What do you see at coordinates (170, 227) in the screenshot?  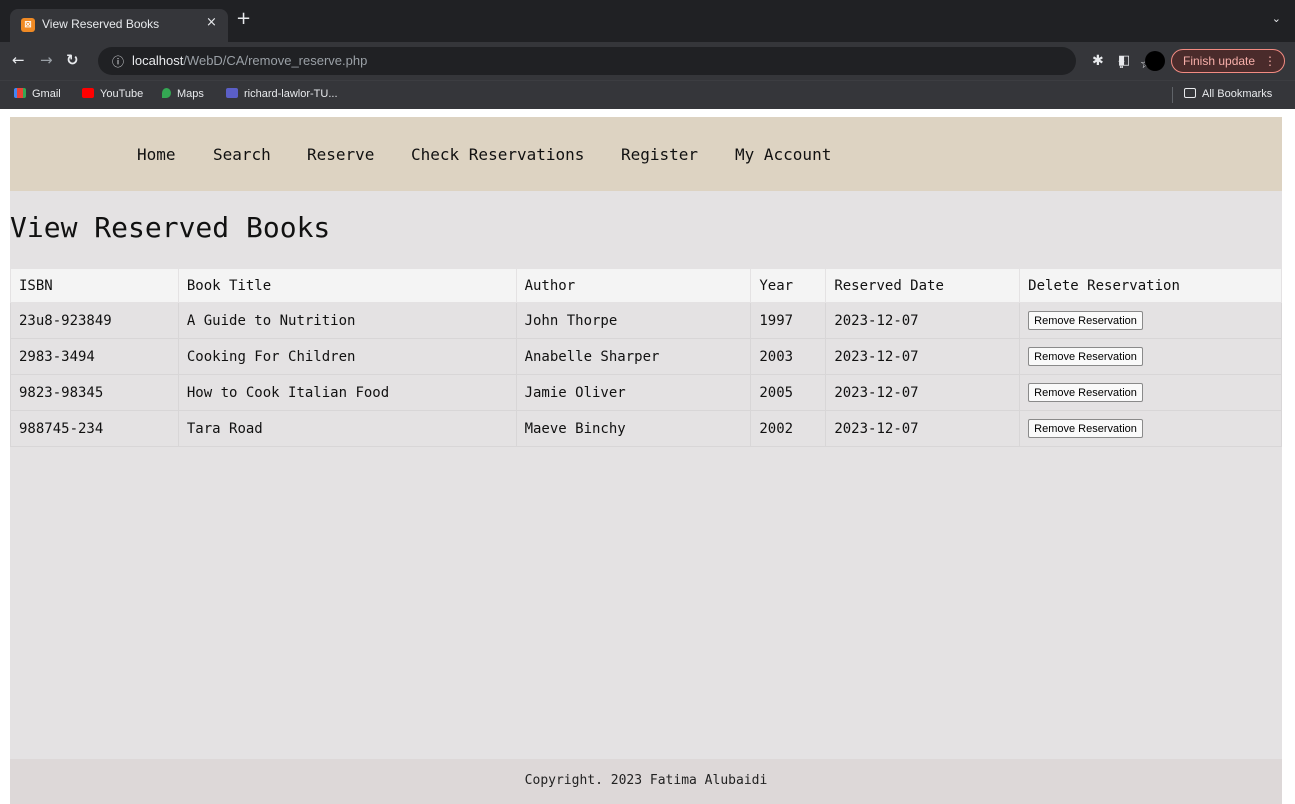 I see `page-title: View Reserved Books` at bounding box center [170, 227].